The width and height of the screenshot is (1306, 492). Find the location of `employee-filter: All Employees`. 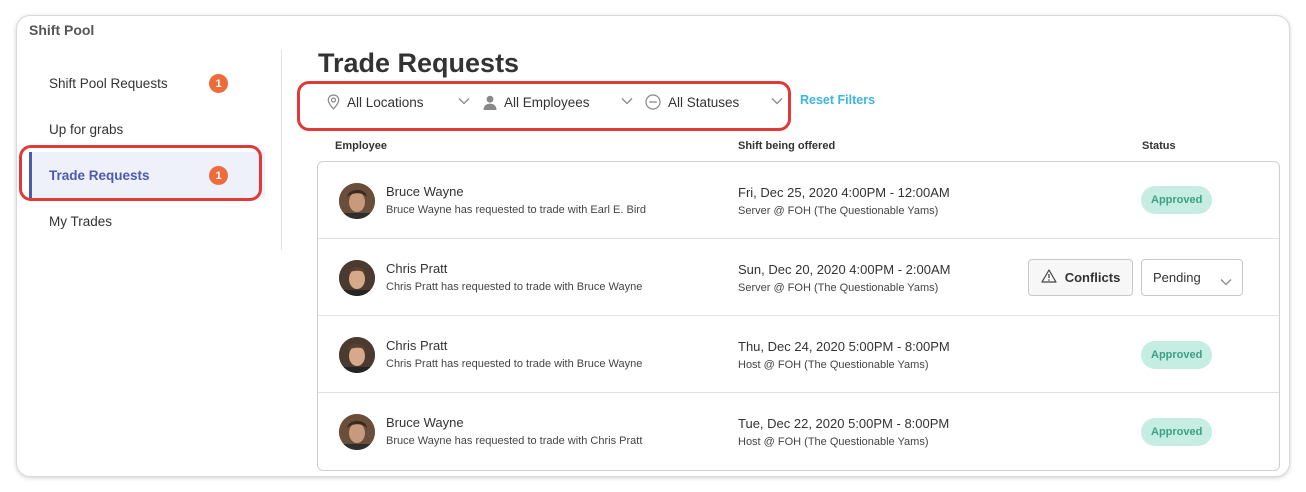

employee-filter: All Employees is located at coordinates (558, 102).